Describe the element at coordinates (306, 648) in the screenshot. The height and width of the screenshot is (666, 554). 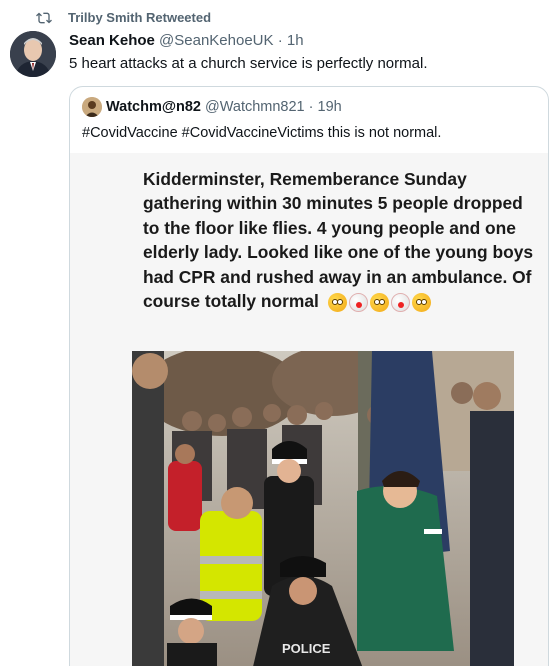
I see `police-vest-label: POLICE` at that location.